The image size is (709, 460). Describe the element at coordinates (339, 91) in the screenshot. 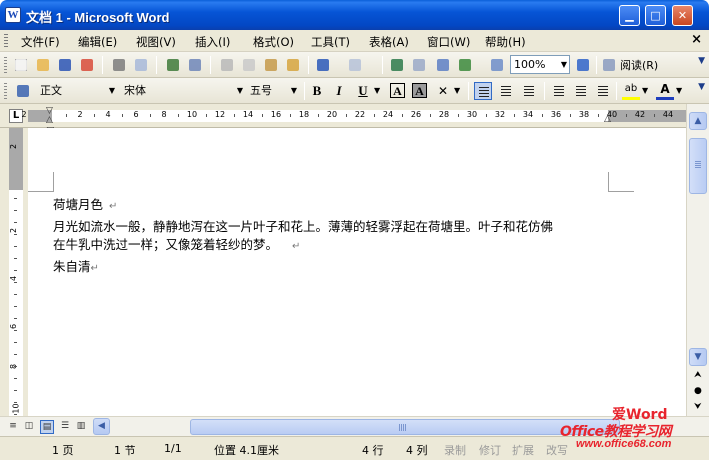

I see `italic-button: I` at that location.